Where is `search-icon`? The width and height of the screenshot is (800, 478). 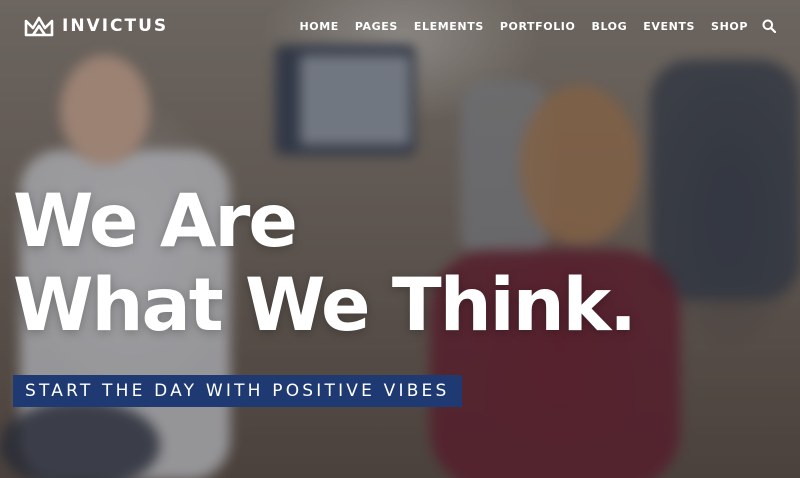
search-icon is located at coordinates (769, 26).